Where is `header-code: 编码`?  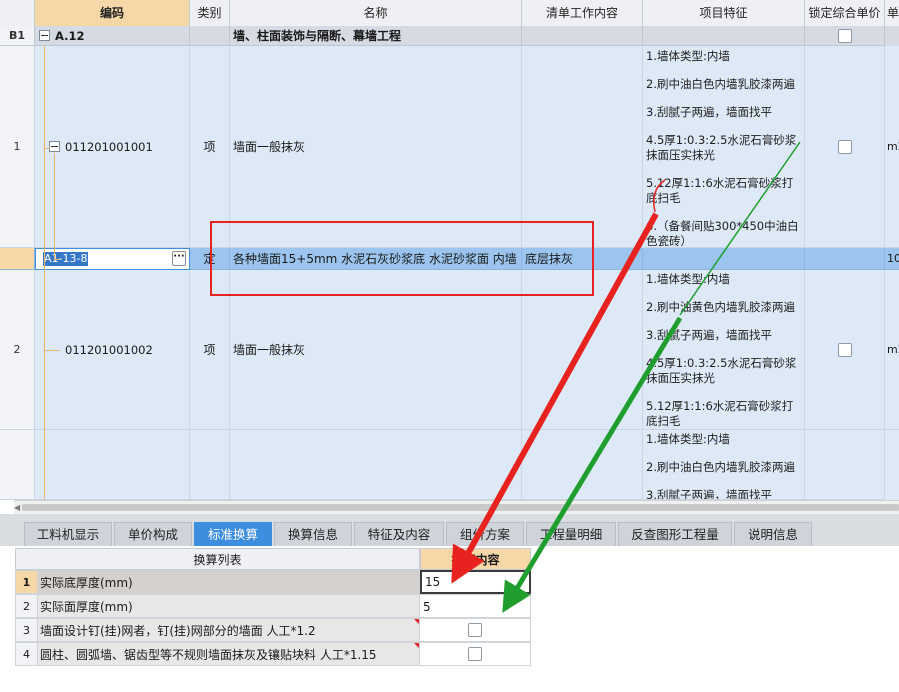 header-code: 编码 is located at coordinates (112, 13).